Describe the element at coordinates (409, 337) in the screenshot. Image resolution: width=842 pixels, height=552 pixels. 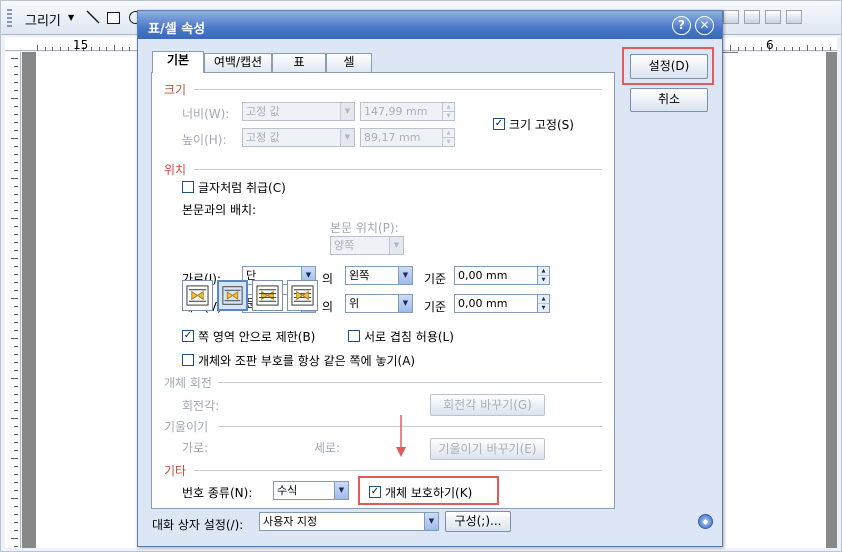
I see `allow-overlap-label: 서로 겹침 허용(L)` at that location.